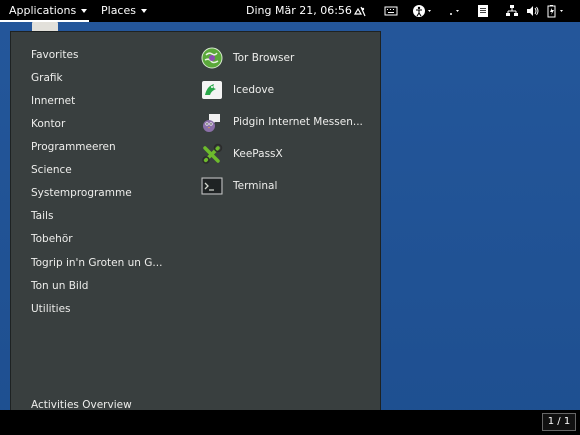  I want to click on category-ton-un-bild: Ton un Bild, so click(59, 286).